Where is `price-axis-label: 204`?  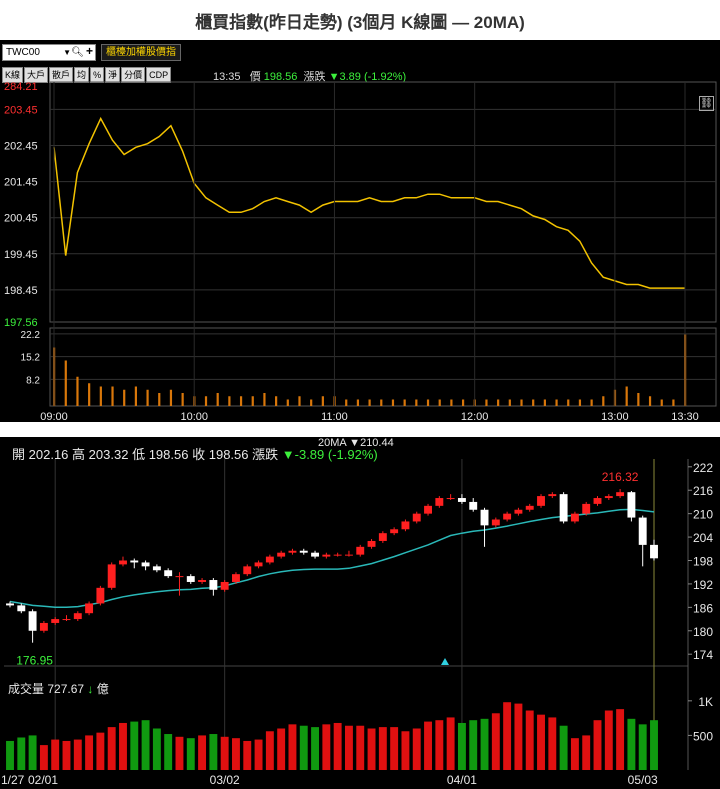
price-axis-label: 204 is located at coordinates (703, 538).